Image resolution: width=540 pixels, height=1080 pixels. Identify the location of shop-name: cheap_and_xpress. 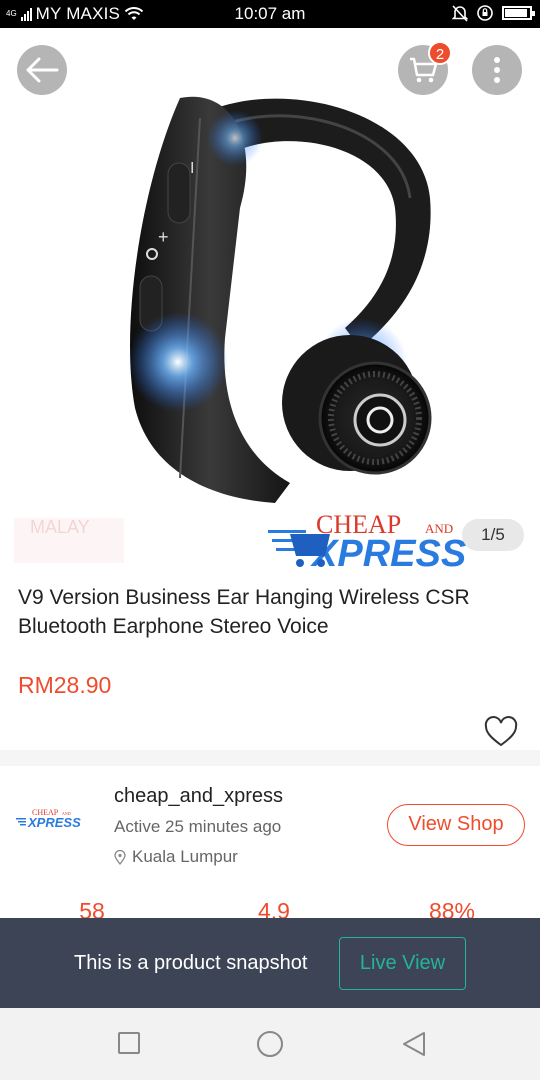
(198, 796).